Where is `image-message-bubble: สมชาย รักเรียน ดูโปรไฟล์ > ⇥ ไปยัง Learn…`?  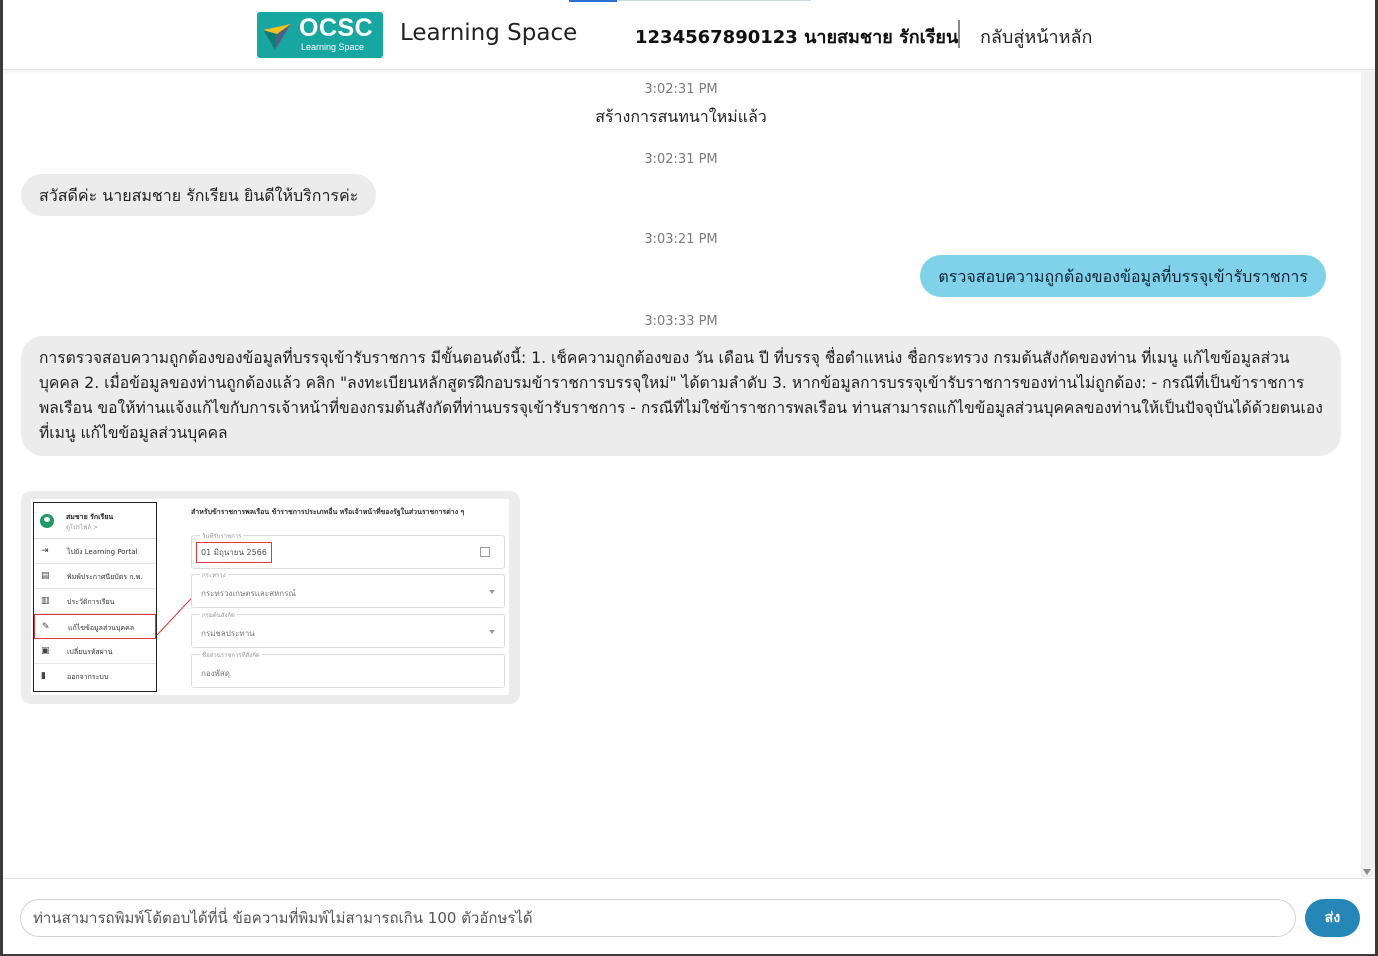 image-message-bubble: สมชาย รักเรียน ดูโปรไฟล์ > ⇥ ไปยัง Learn… is located at coordinates (270, 597).